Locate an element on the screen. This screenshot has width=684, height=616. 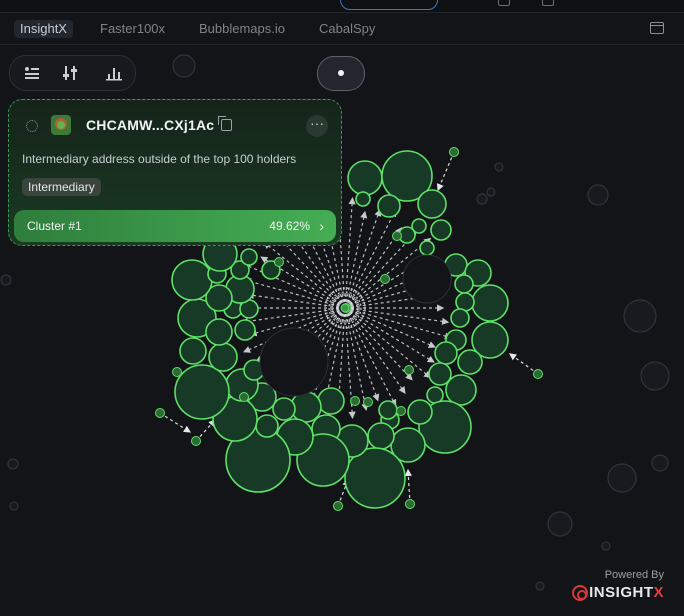
more-options-button: ··· is located at coordinates (317, 126).